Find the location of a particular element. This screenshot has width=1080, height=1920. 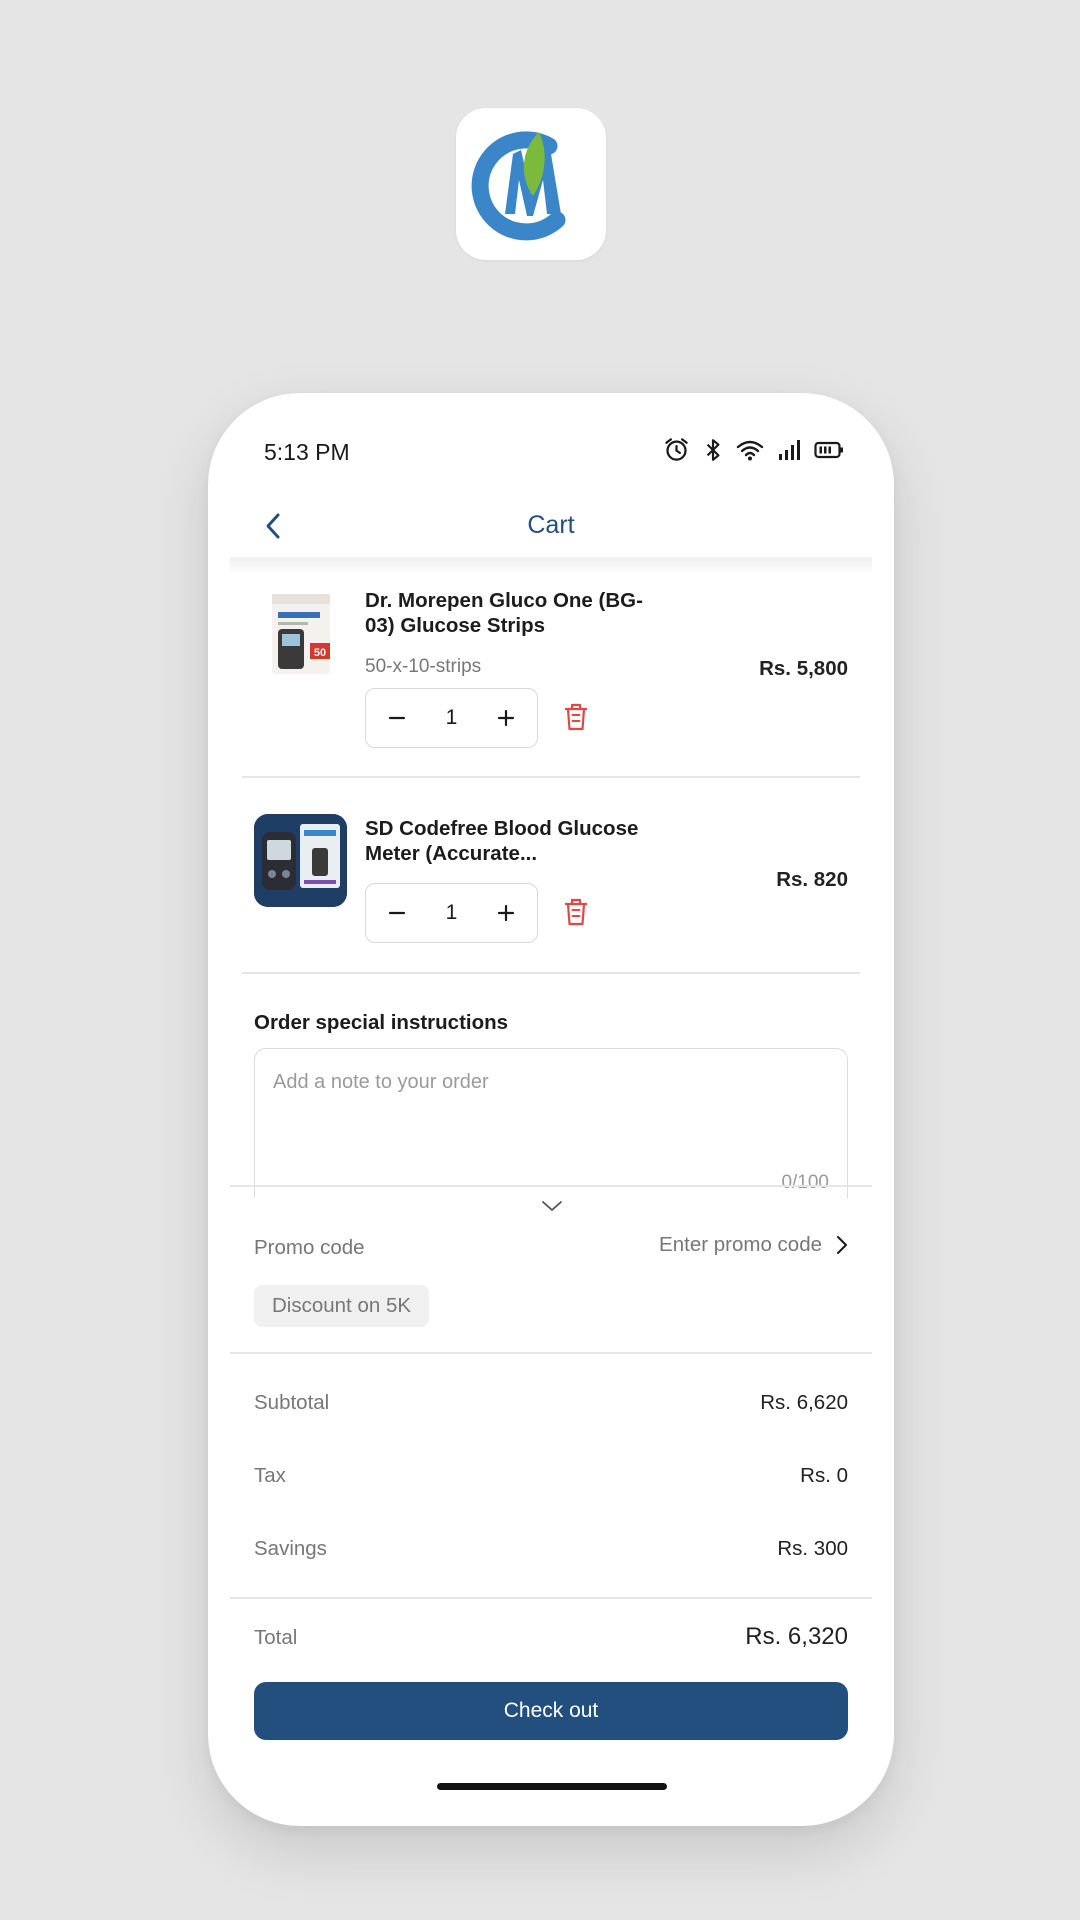

page-title: Cart is located at coordinates (551, 525).